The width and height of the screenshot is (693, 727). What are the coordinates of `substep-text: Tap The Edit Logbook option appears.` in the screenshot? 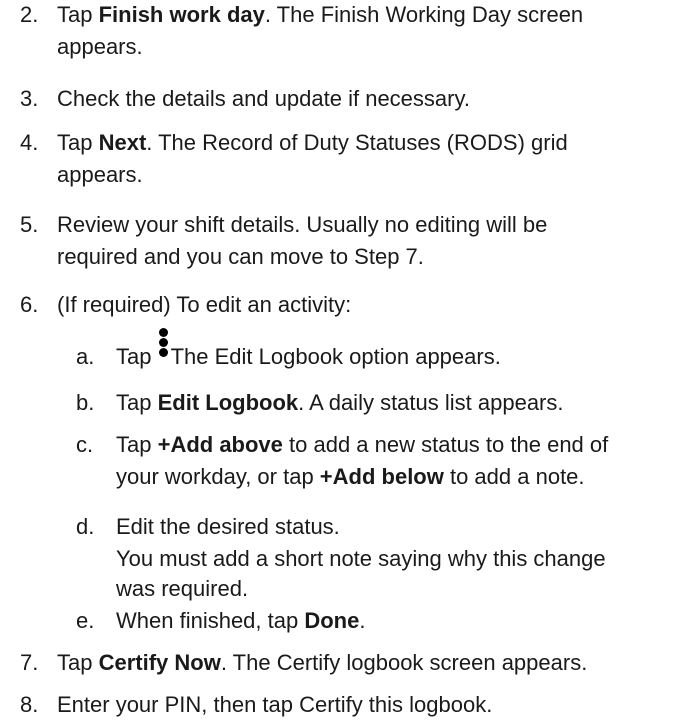 It's located at (308, 349).